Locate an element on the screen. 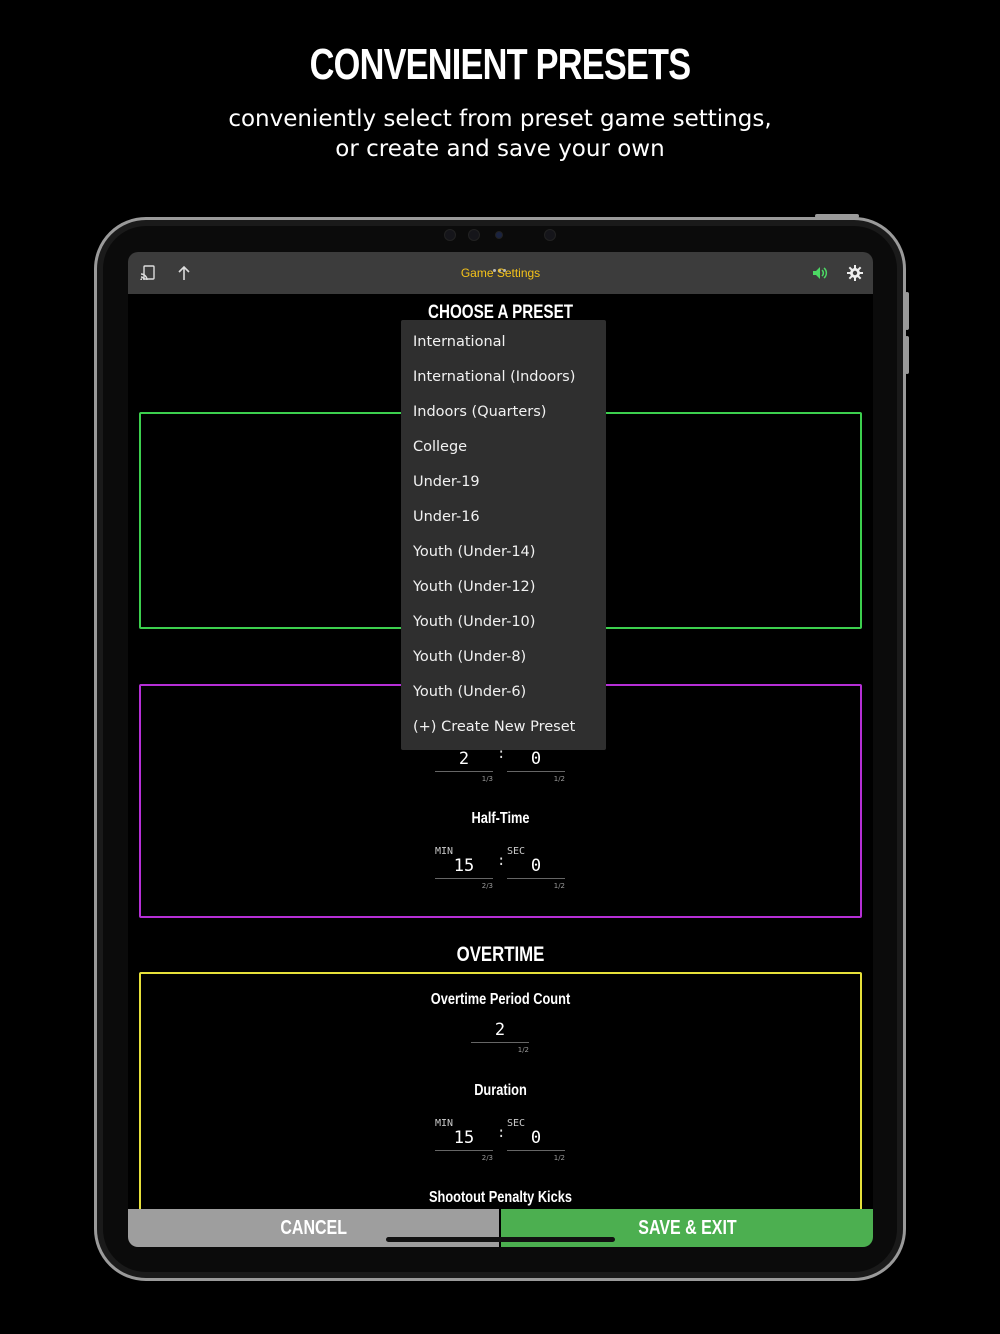  preset-option-youth-under-10: Youth (Under-10) is located at coordinates (474, 622).